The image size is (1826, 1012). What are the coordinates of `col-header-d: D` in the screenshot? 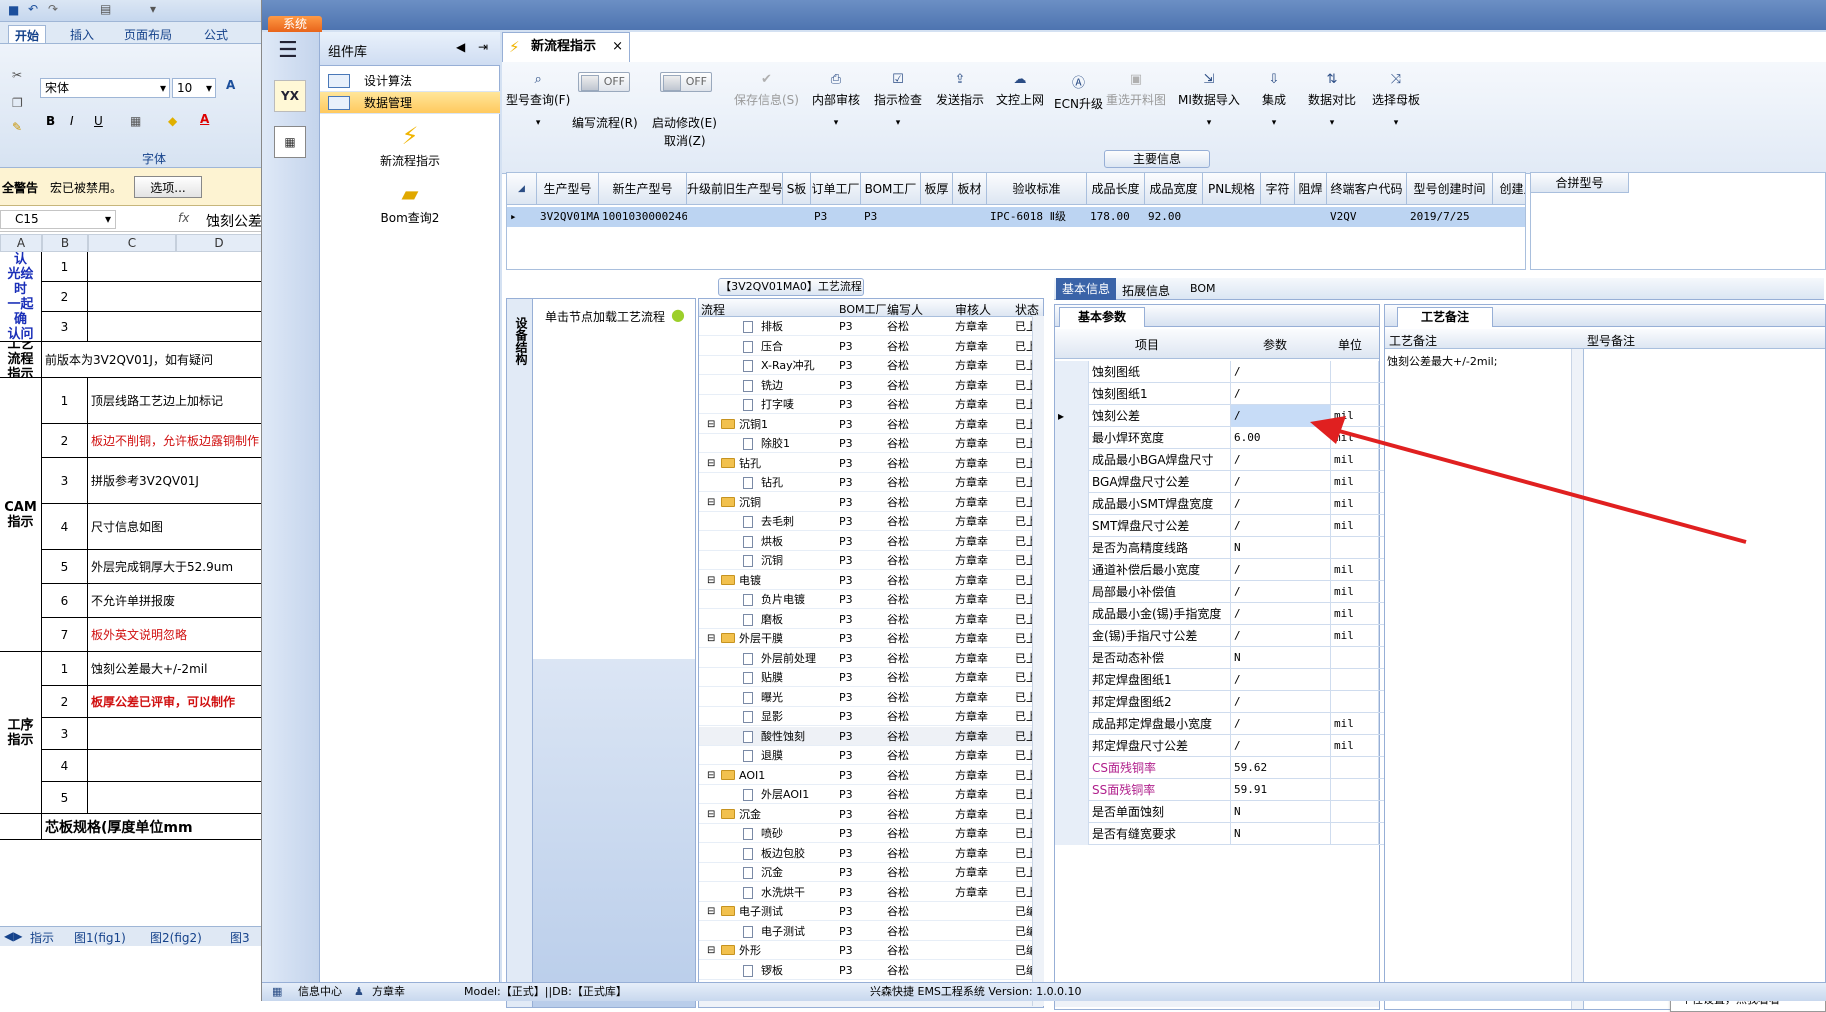 It's located at (218, 243).